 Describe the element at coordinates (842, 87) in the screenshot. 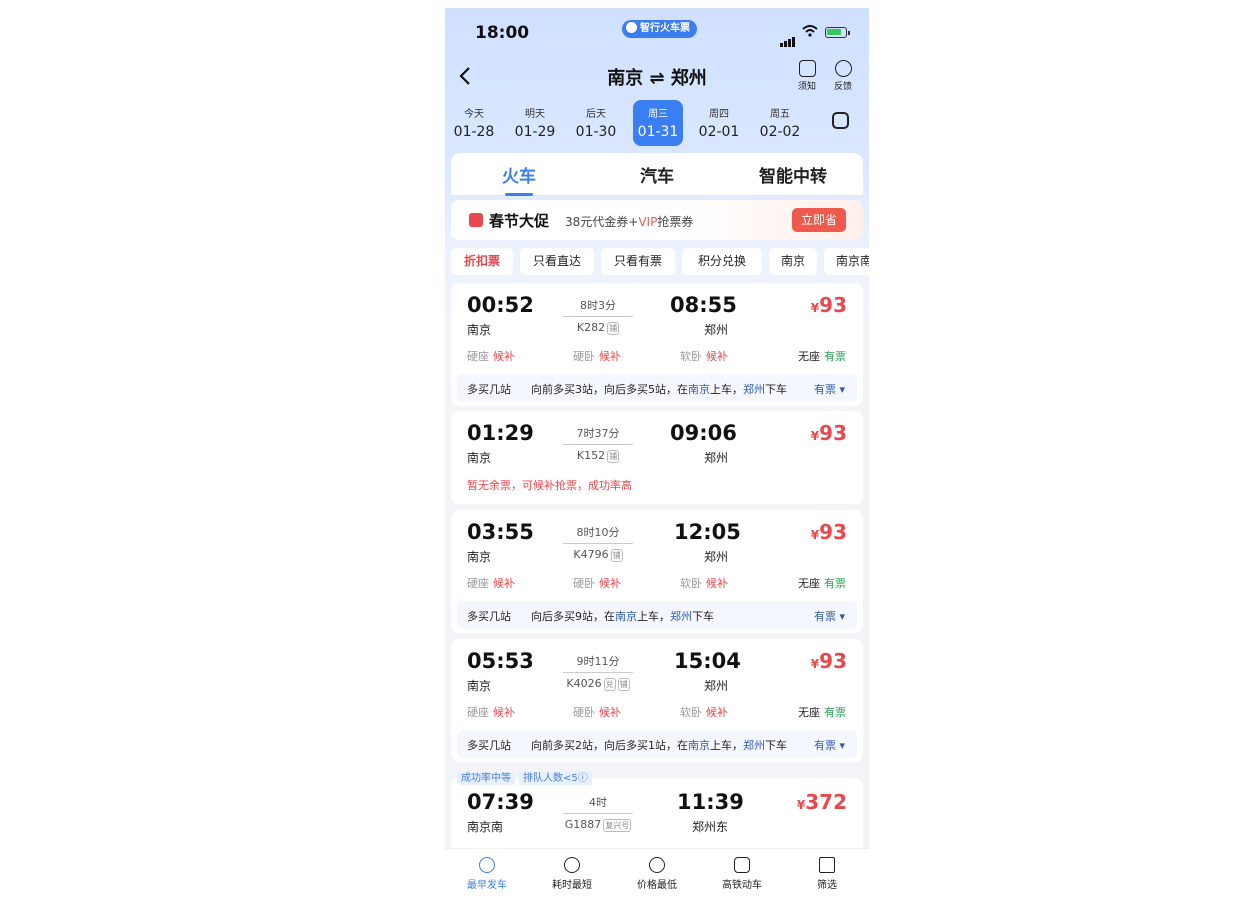

I see `feedback-label: 反馈` at that location.